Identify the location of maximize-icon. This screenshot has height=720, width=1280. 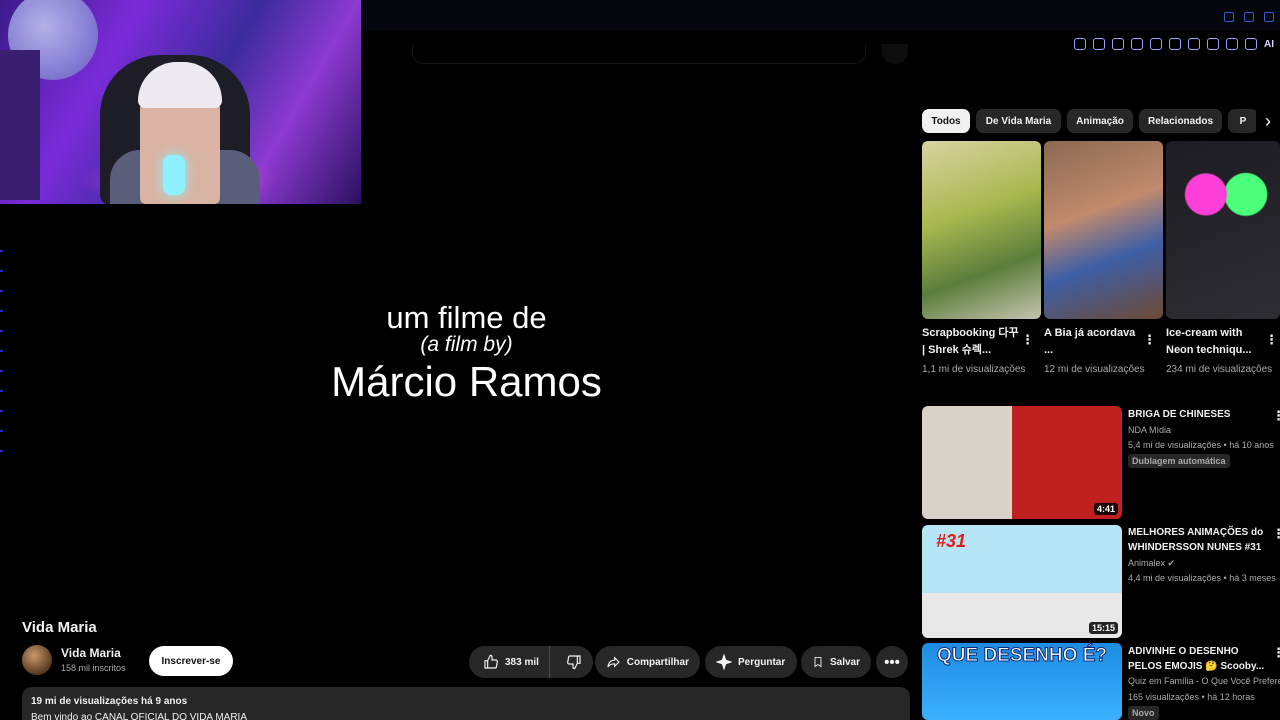
(1269, 17).